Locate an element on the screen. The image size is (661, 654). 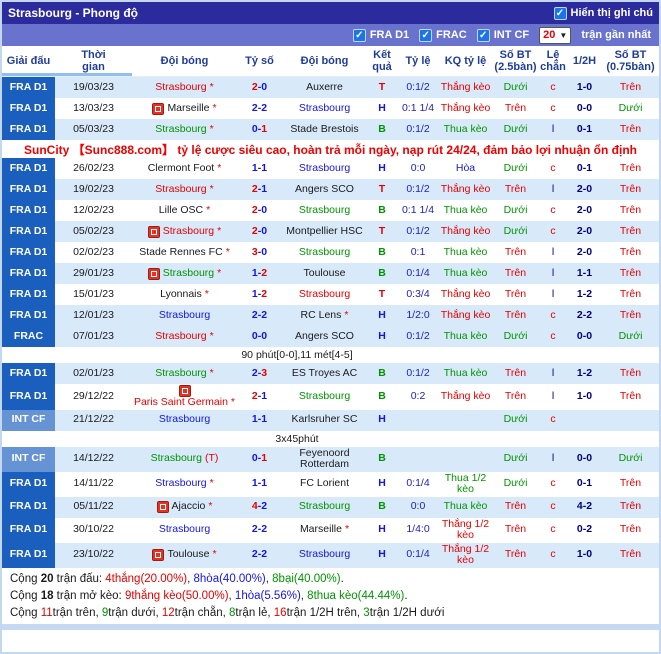
team-name-home: Marseille is located at coordinates (188, 108).